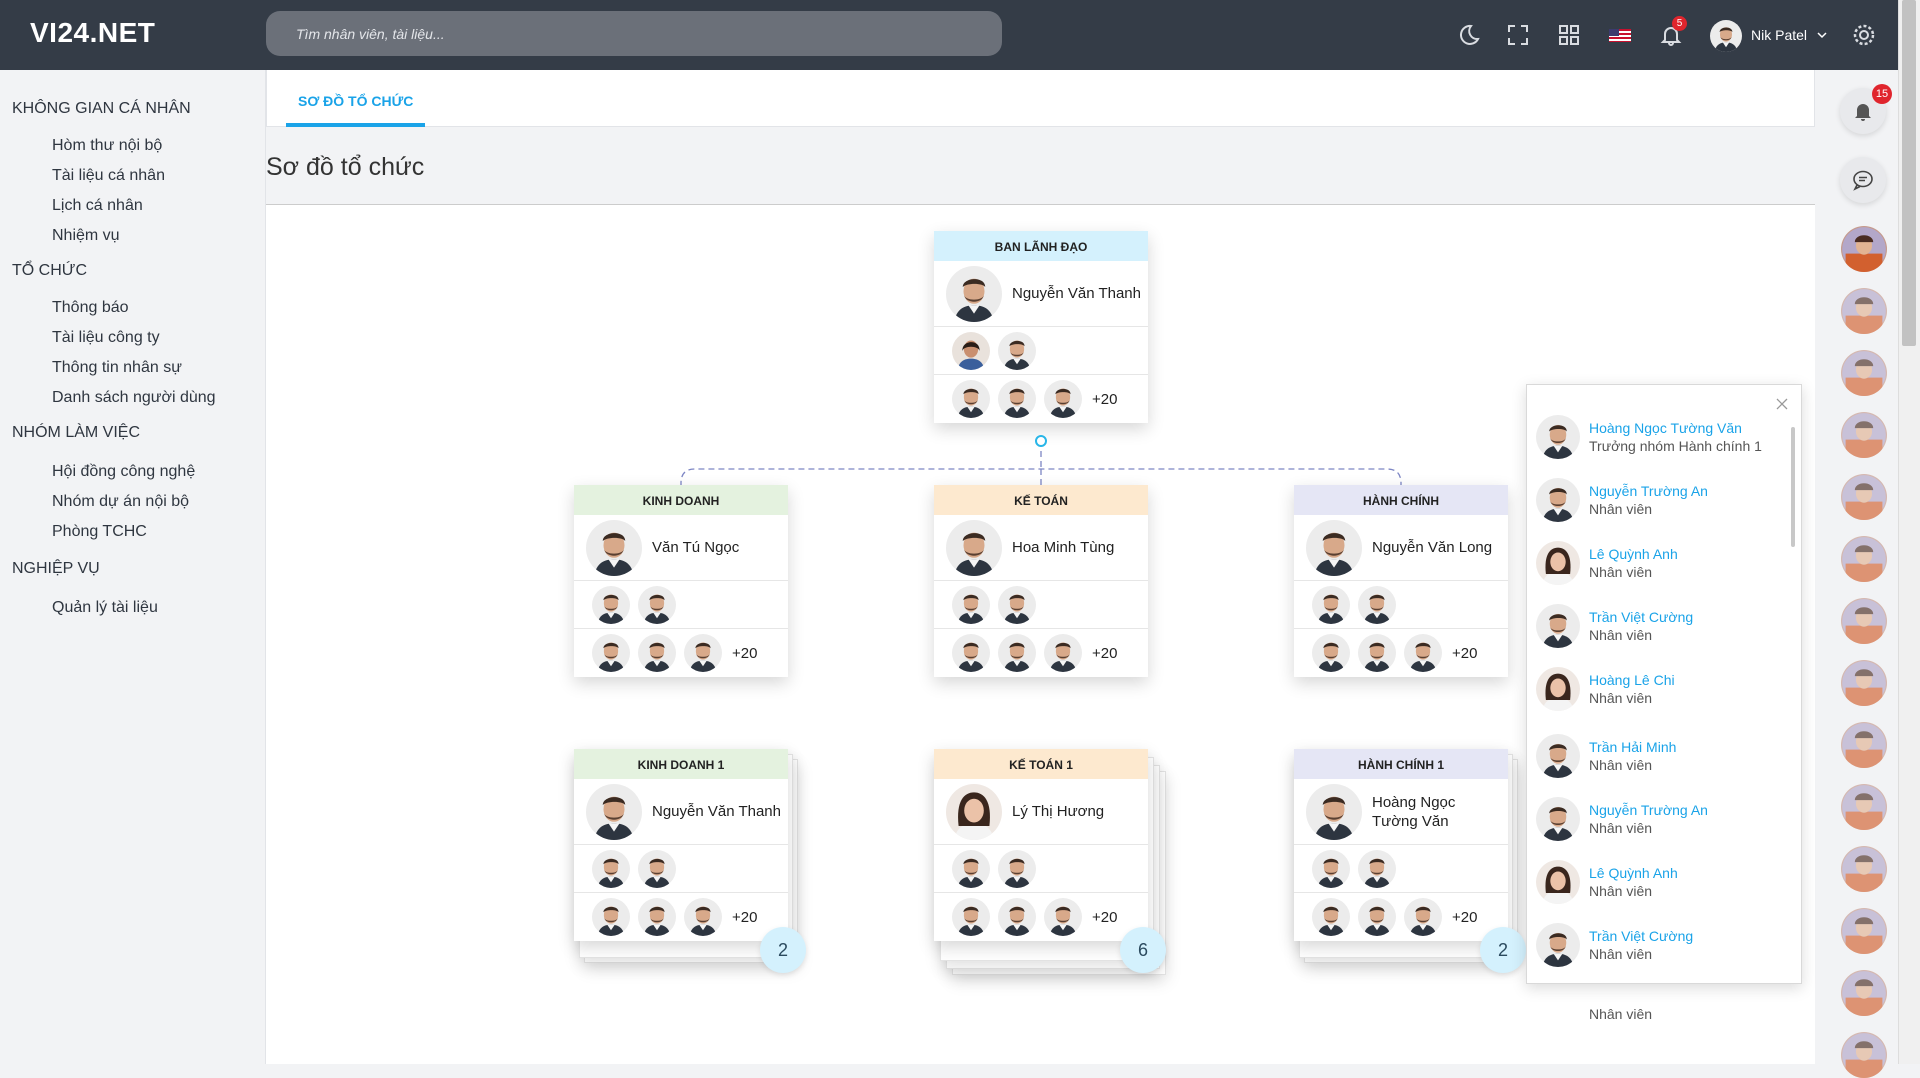 This screenshot has height=1078, width=1920. Describe the element at coordinates (1401, 548) in the screenshot. I see `node-leader: Nguyễn Văn Long` at that location.